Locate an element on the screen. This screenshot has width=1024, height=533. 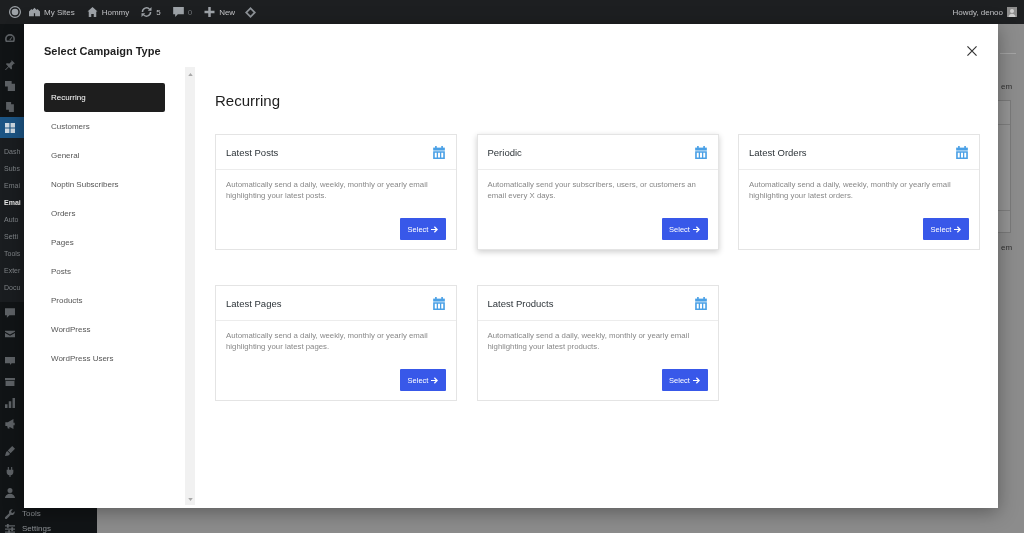
stacked-frames-icon is located at coordinates (10, 85).